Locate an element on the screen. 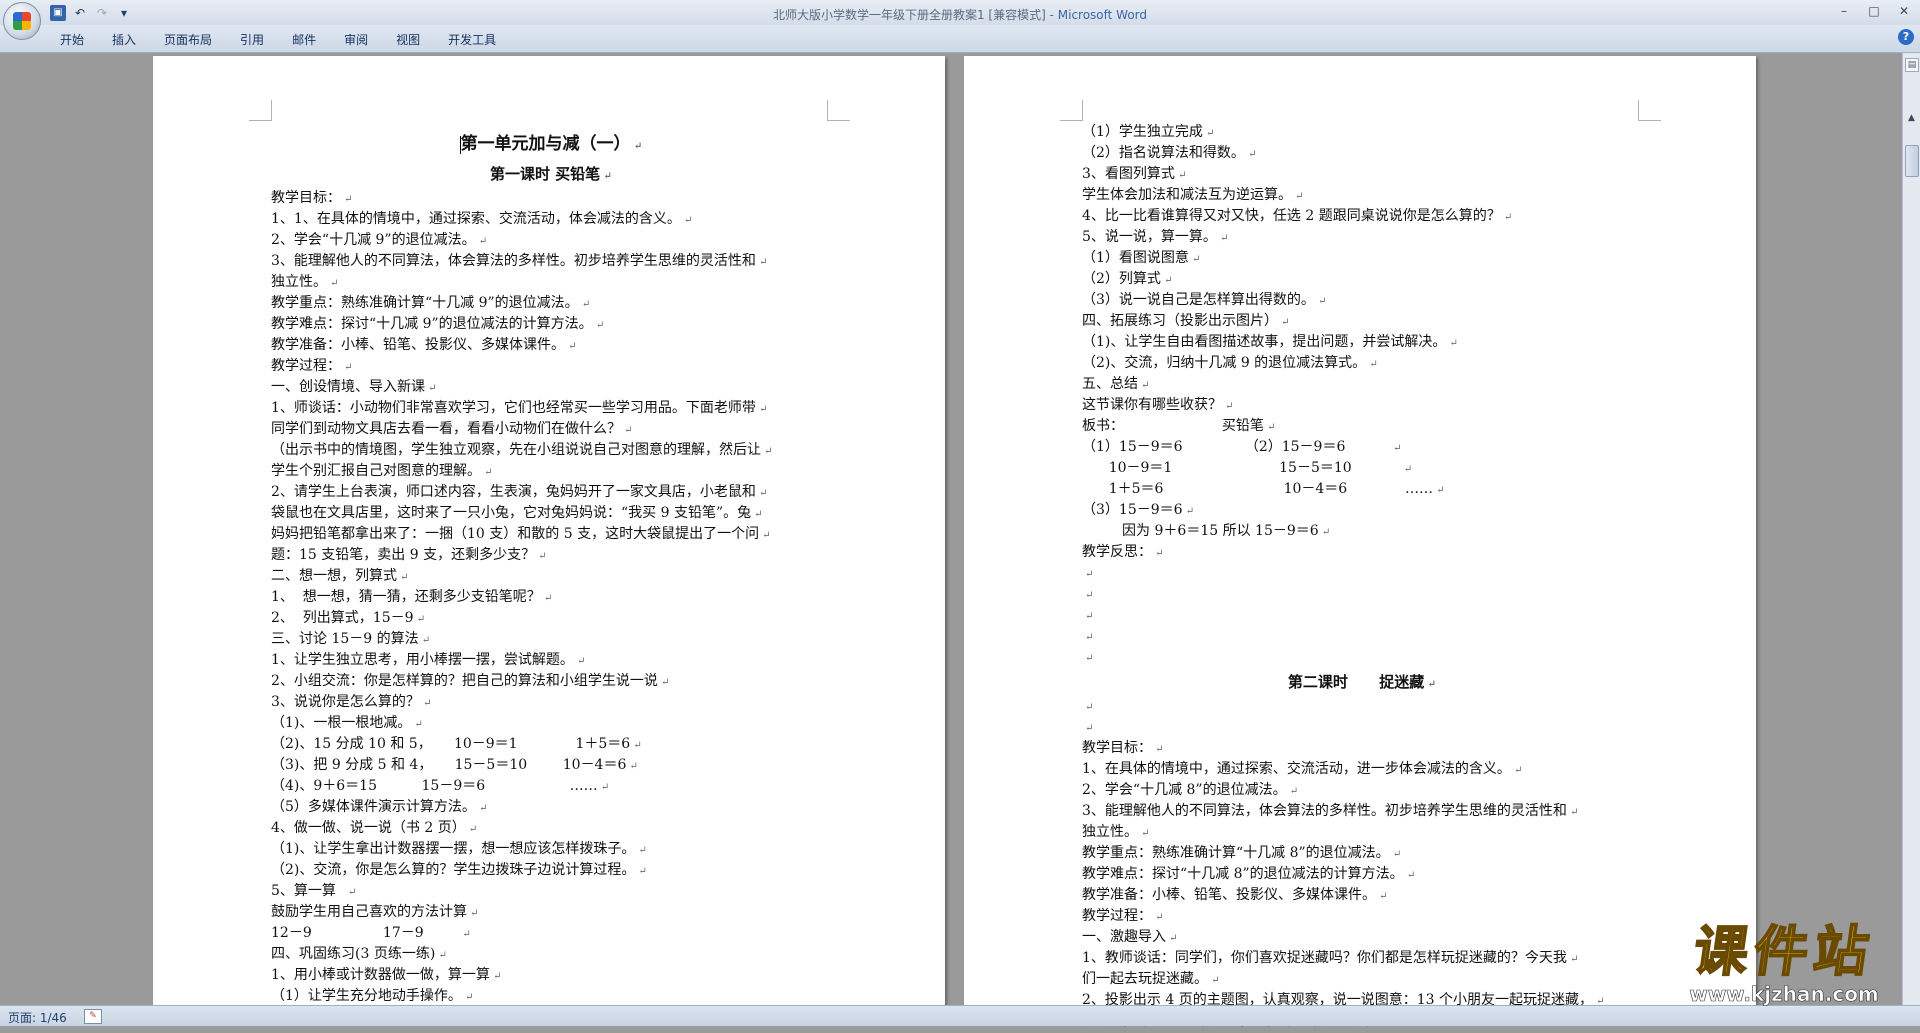 The height and width of the screenshot is (1033, 1920). document-paragraph: 5、算一算 ↵ is located at coordinates (551, 891).